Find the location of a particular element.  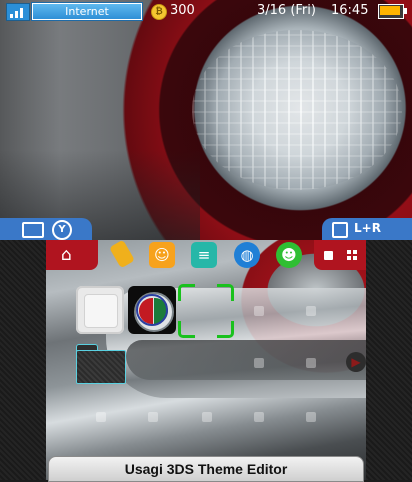

blank-app-icon is located at coordinates (100, 310).